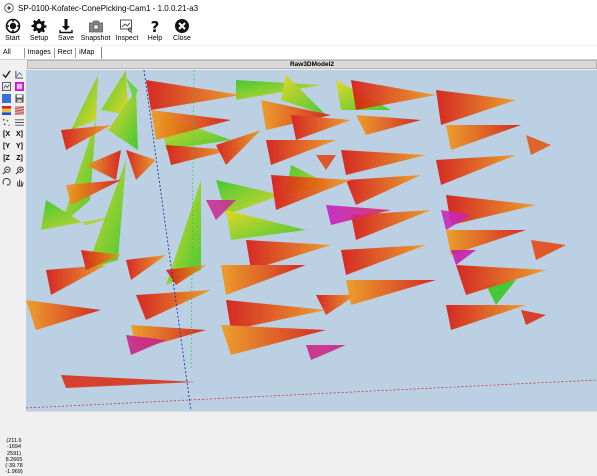 The image size is (597, 476). I want to click on close-button-label: Close, so click(182, 38).